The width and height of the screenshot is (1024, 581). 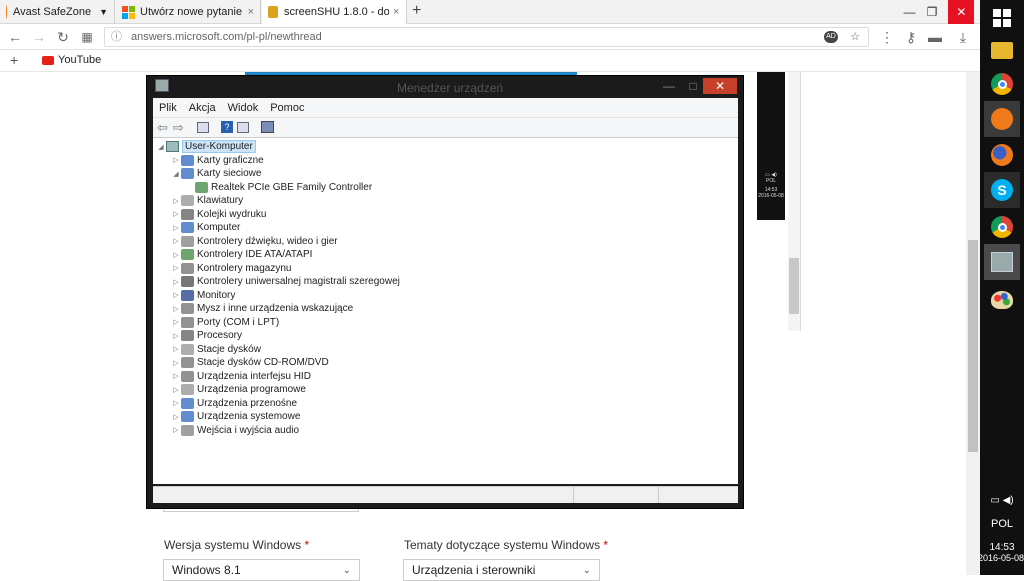 What do you see at coordinates (39, 37) in the screenshot?
I see `forward-arrow-icon: →` at bounding box center [39, 37].